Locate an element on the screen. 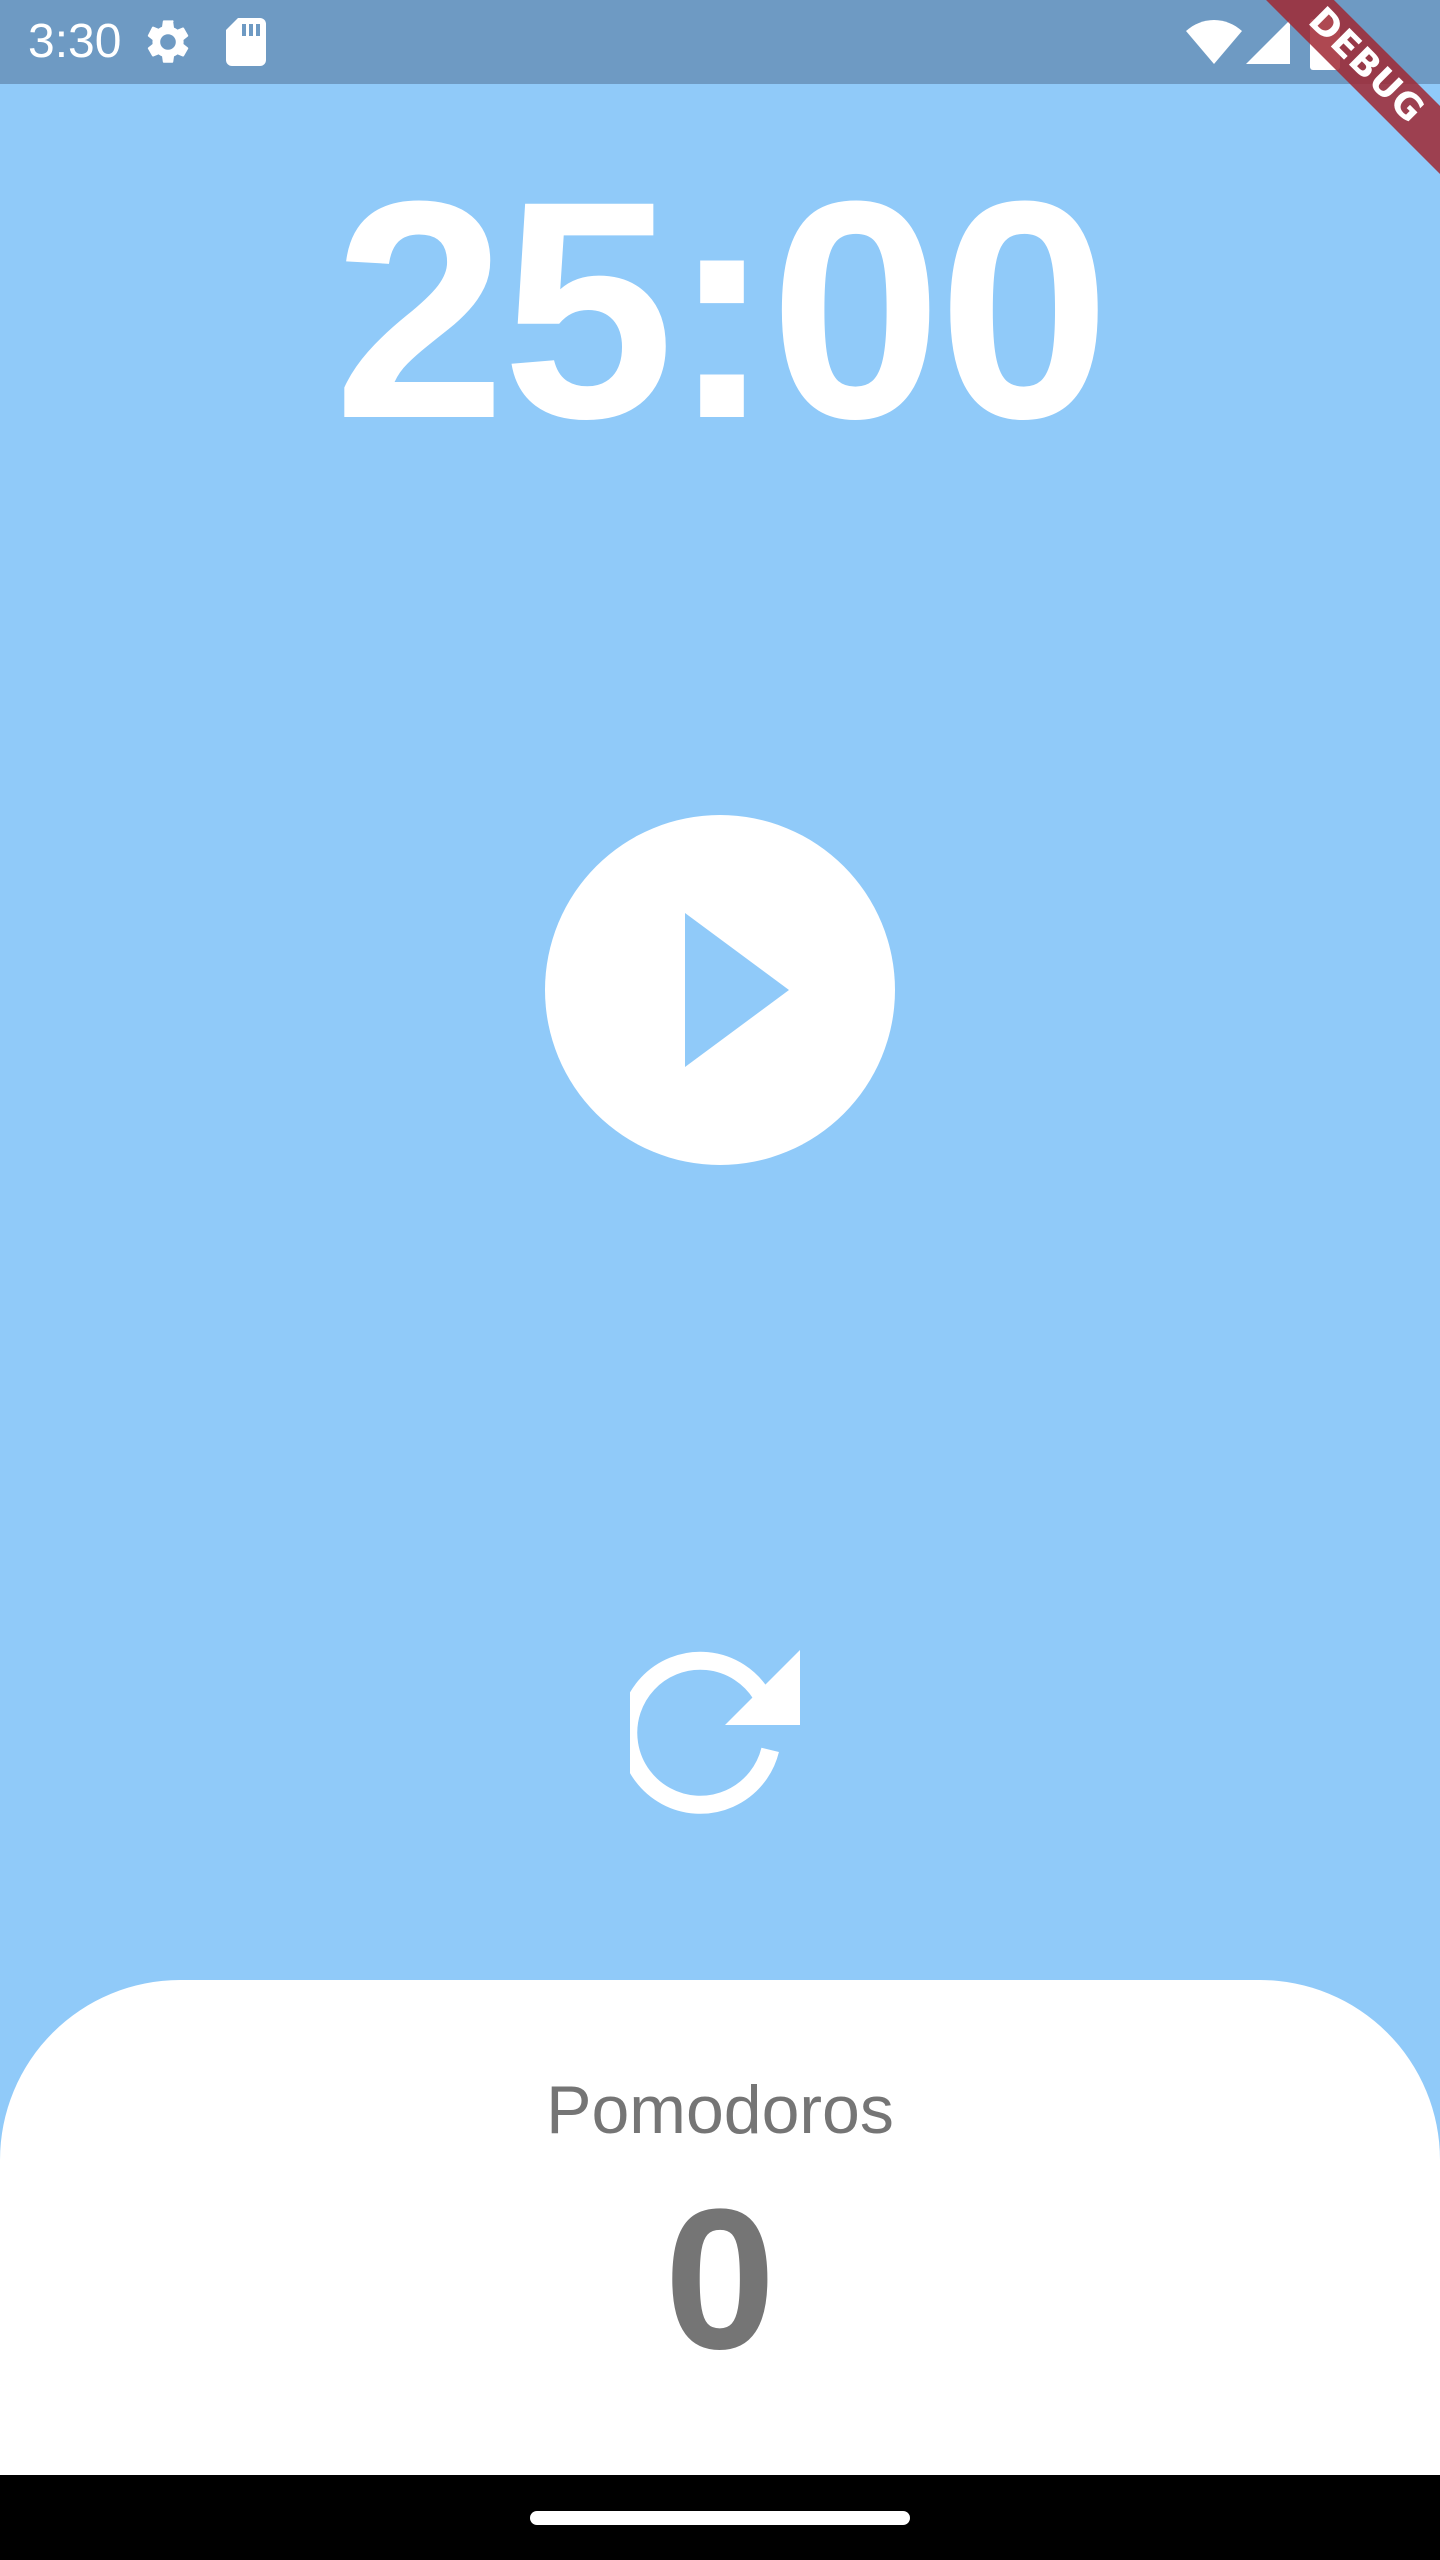 The width and height of the screenshot is (1440, 2560). timer-display: 25:00 is located at coordinates (722, 309).